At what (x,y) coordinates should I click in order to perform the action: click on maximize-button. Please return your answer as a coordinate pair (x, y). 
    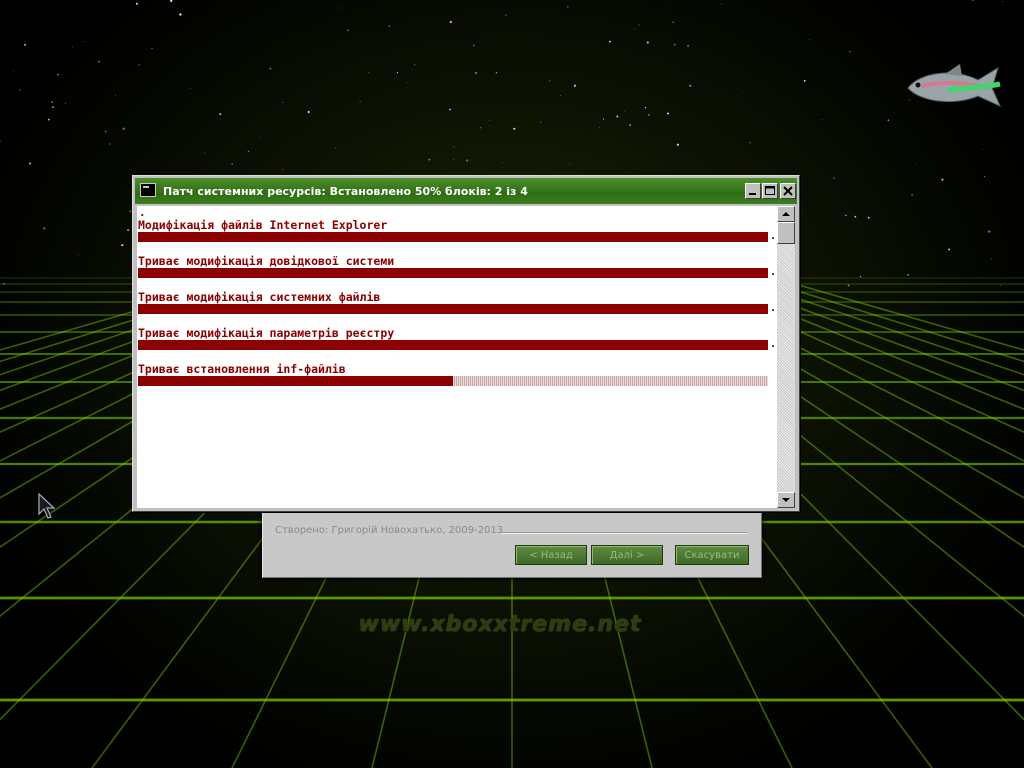
    Looking at the image, I should click on (770, 191).